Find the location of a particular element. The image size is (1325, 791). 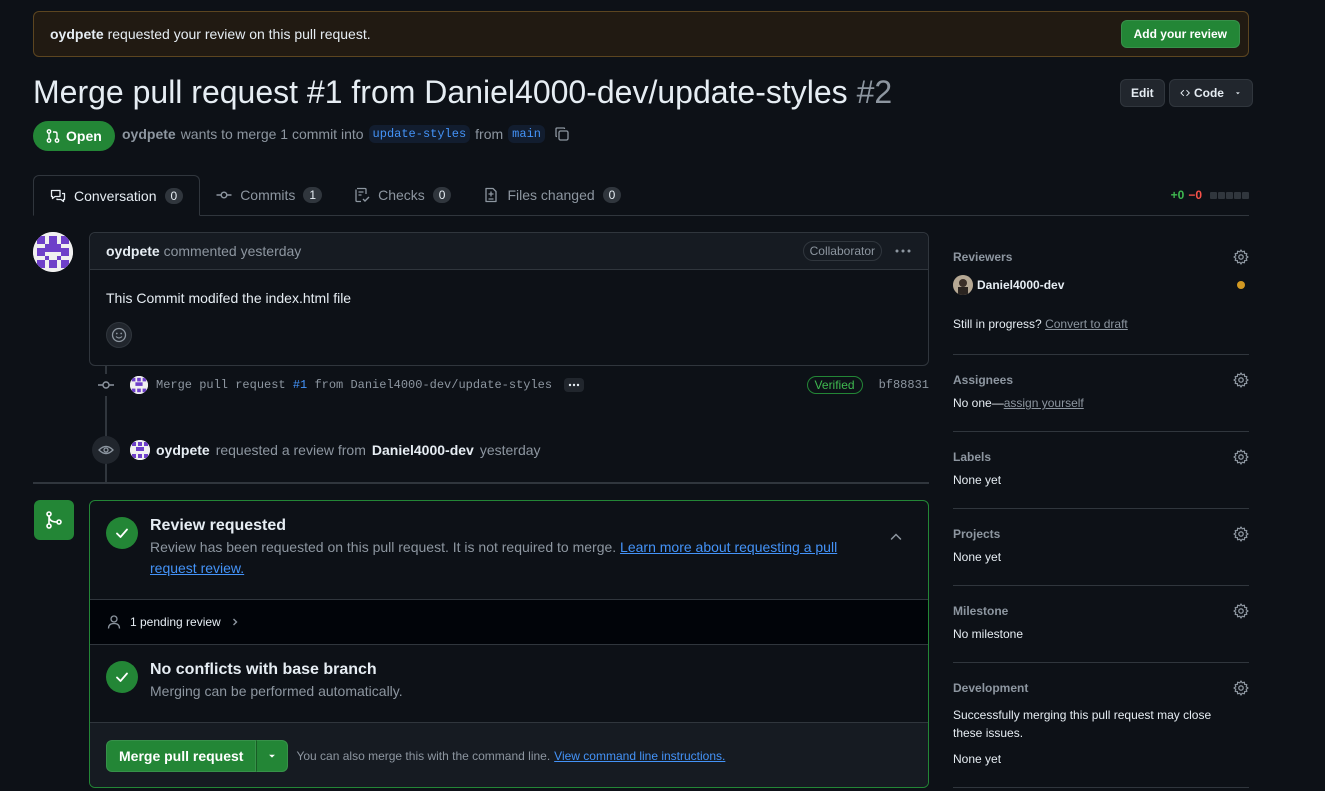

diffstat-bar is located at coordinates (1229, 195).